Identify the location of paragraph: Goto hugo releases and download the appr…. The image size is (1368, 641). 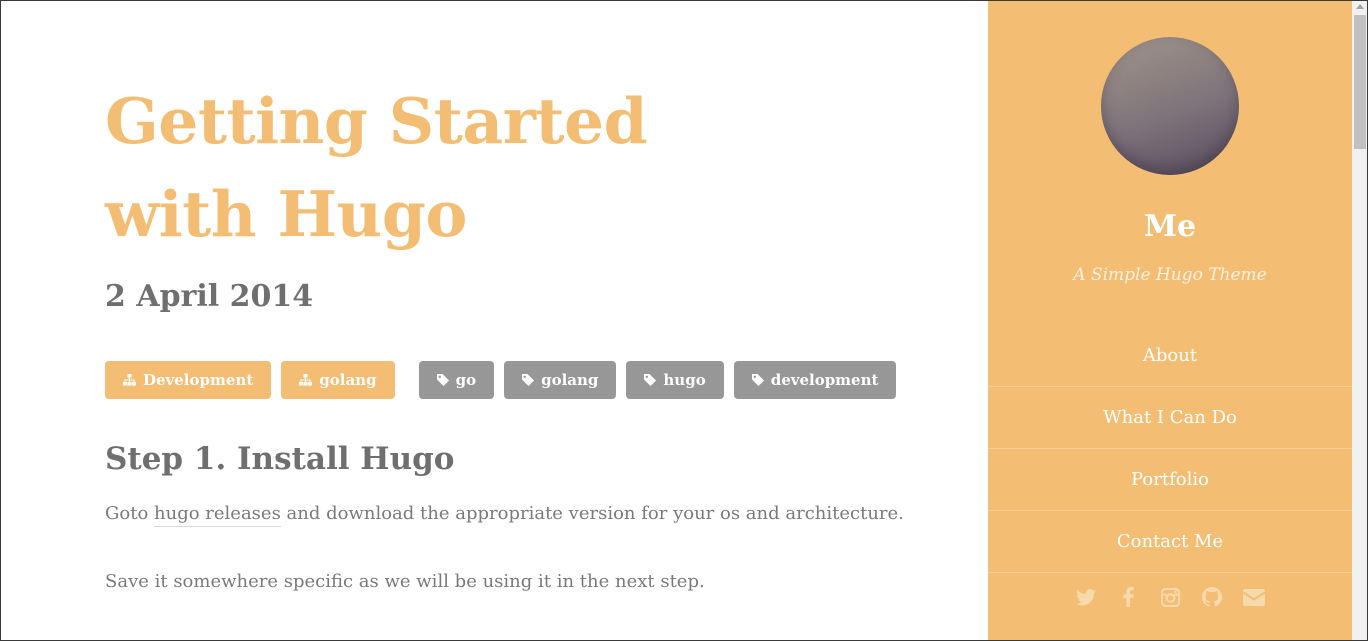
(504, 515).